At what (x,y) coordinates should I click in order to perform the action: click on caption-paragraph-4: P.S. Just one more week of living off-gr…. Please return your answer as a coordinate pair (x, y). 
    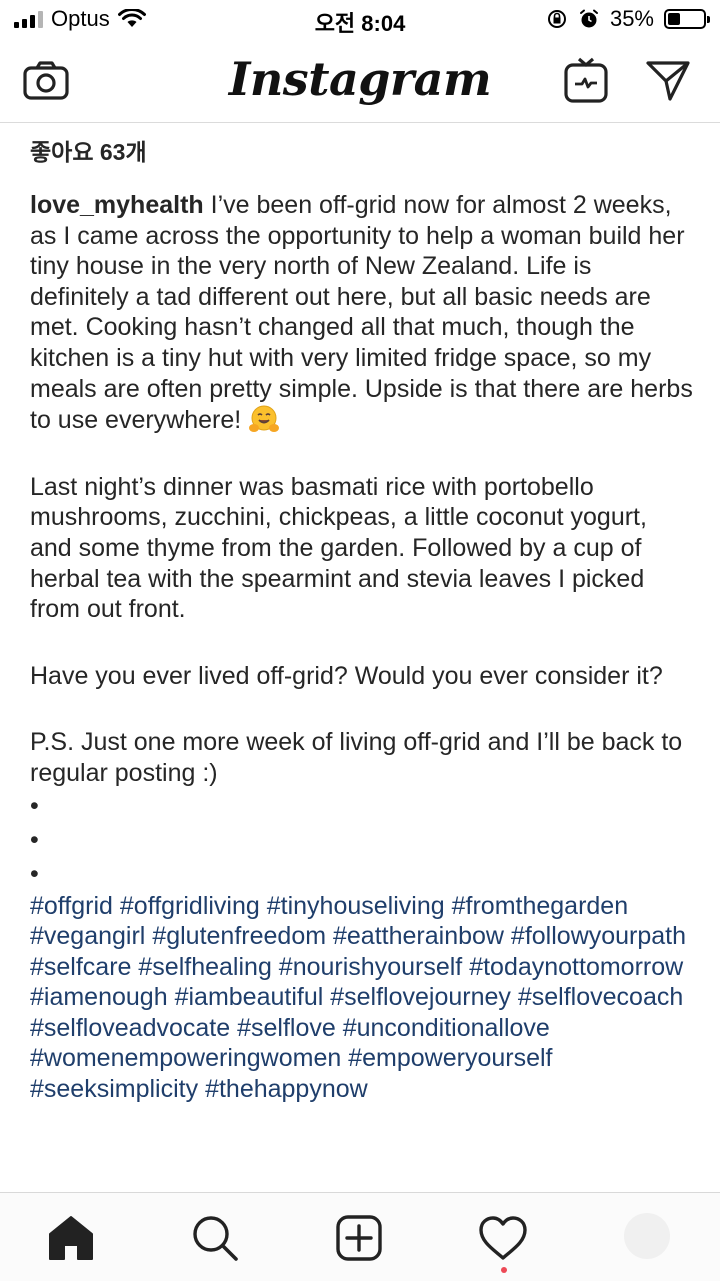
    Looking at the image, I should click on (356, 757).